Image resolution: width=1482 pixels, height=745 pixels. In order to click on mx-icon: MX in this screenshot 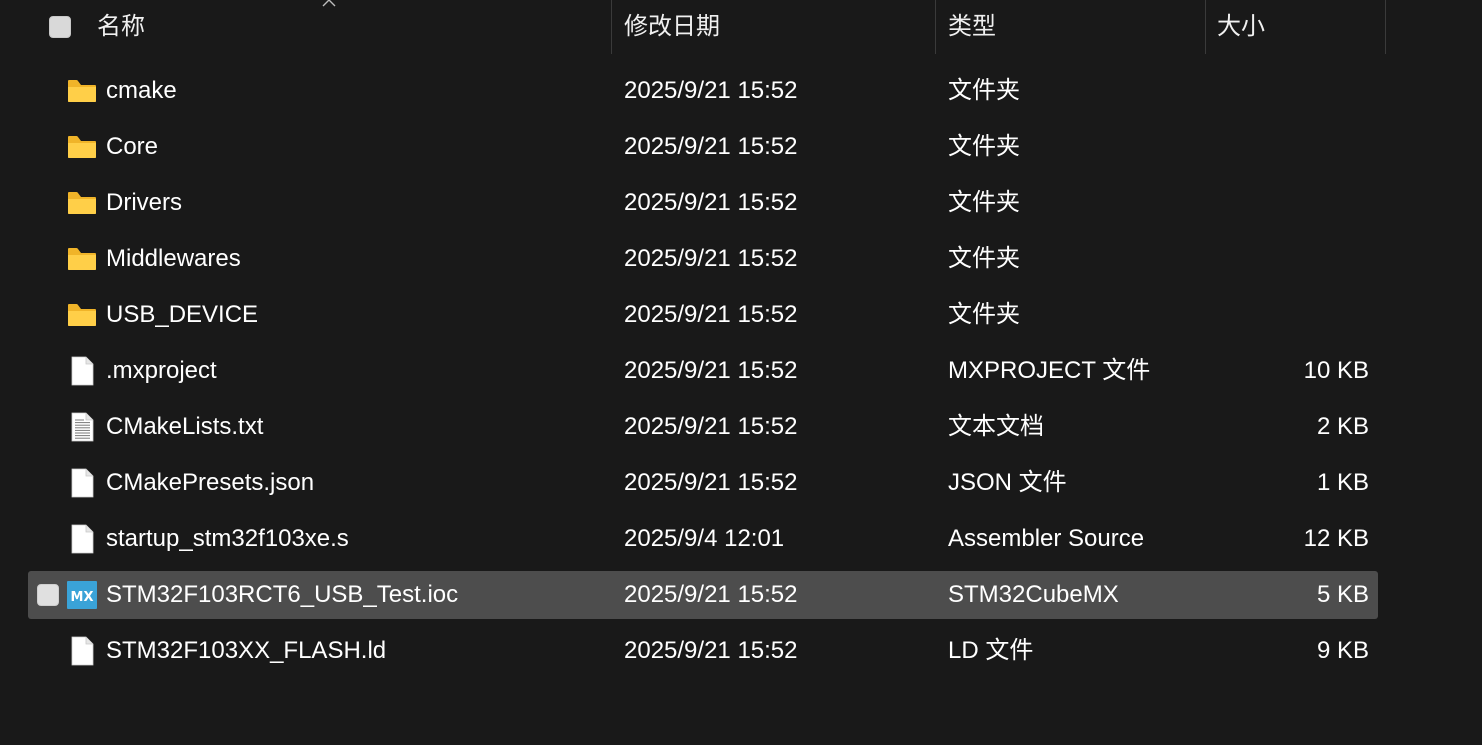, I will do `click(82, 595)`.